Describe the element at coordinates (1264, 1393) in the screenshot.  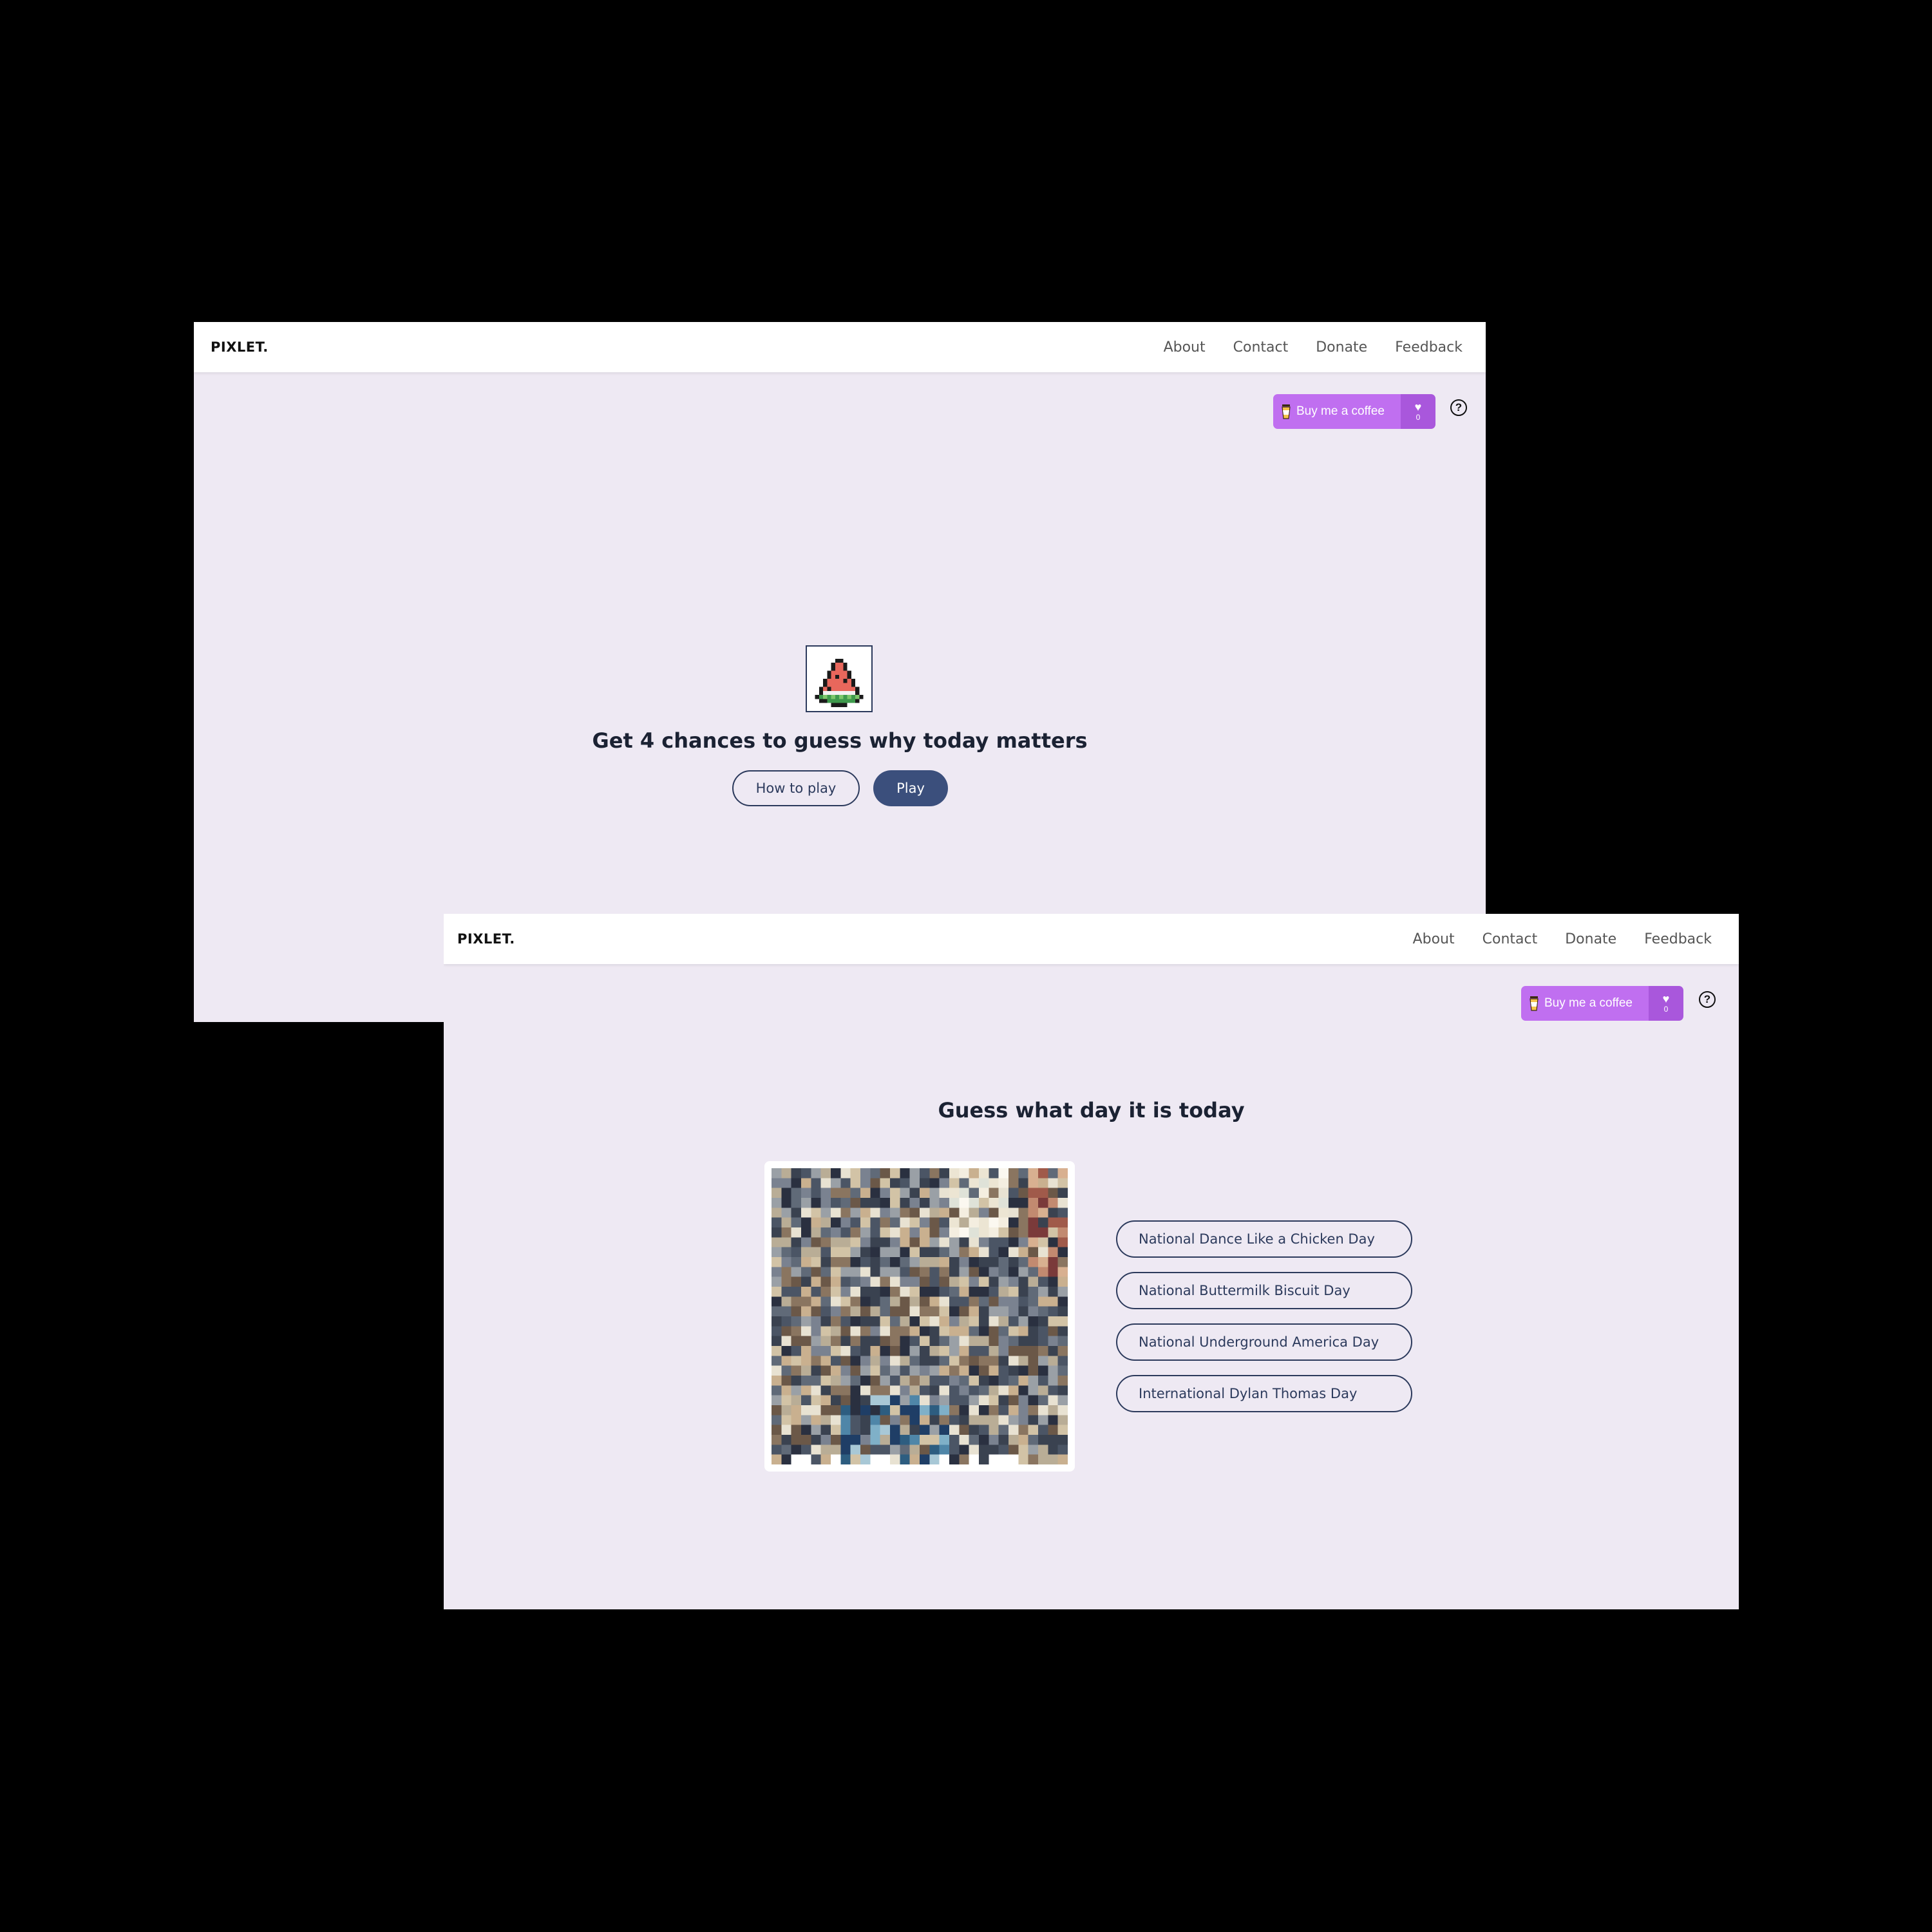
I see `answer-option: International Dylan Thomas Day` at that location.